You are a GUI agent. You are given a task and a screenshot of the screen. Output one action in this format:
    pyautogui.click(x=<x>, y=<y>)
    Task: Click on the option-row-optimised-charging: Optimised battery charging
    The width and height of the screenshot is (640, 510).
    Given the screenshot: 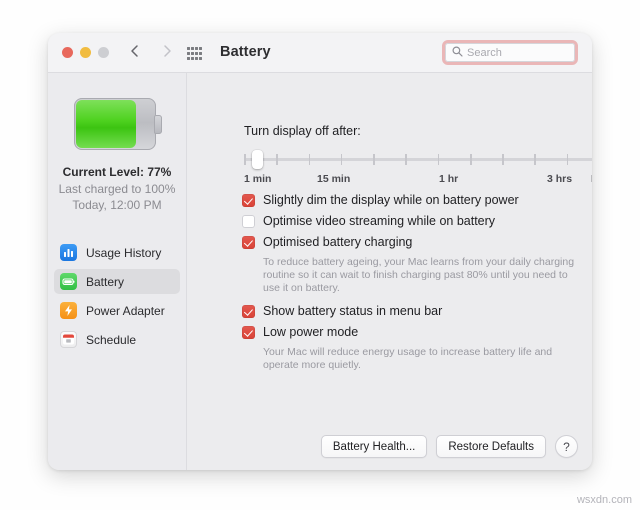 What is the action you would take?
    pyautogui.click(x=410, y=242)
    